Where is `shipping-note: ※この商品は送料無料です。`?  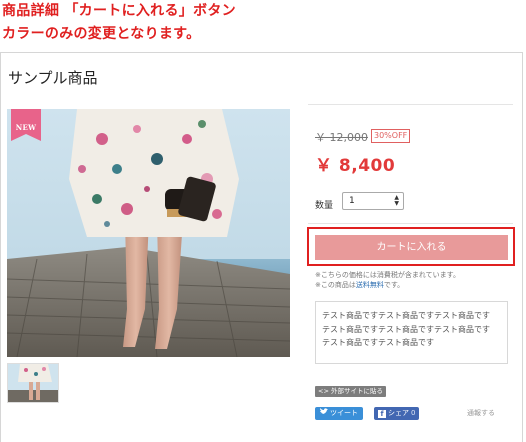
shipping-note: ※この商品は送料無料です。 is located at coordinates (359, 285).